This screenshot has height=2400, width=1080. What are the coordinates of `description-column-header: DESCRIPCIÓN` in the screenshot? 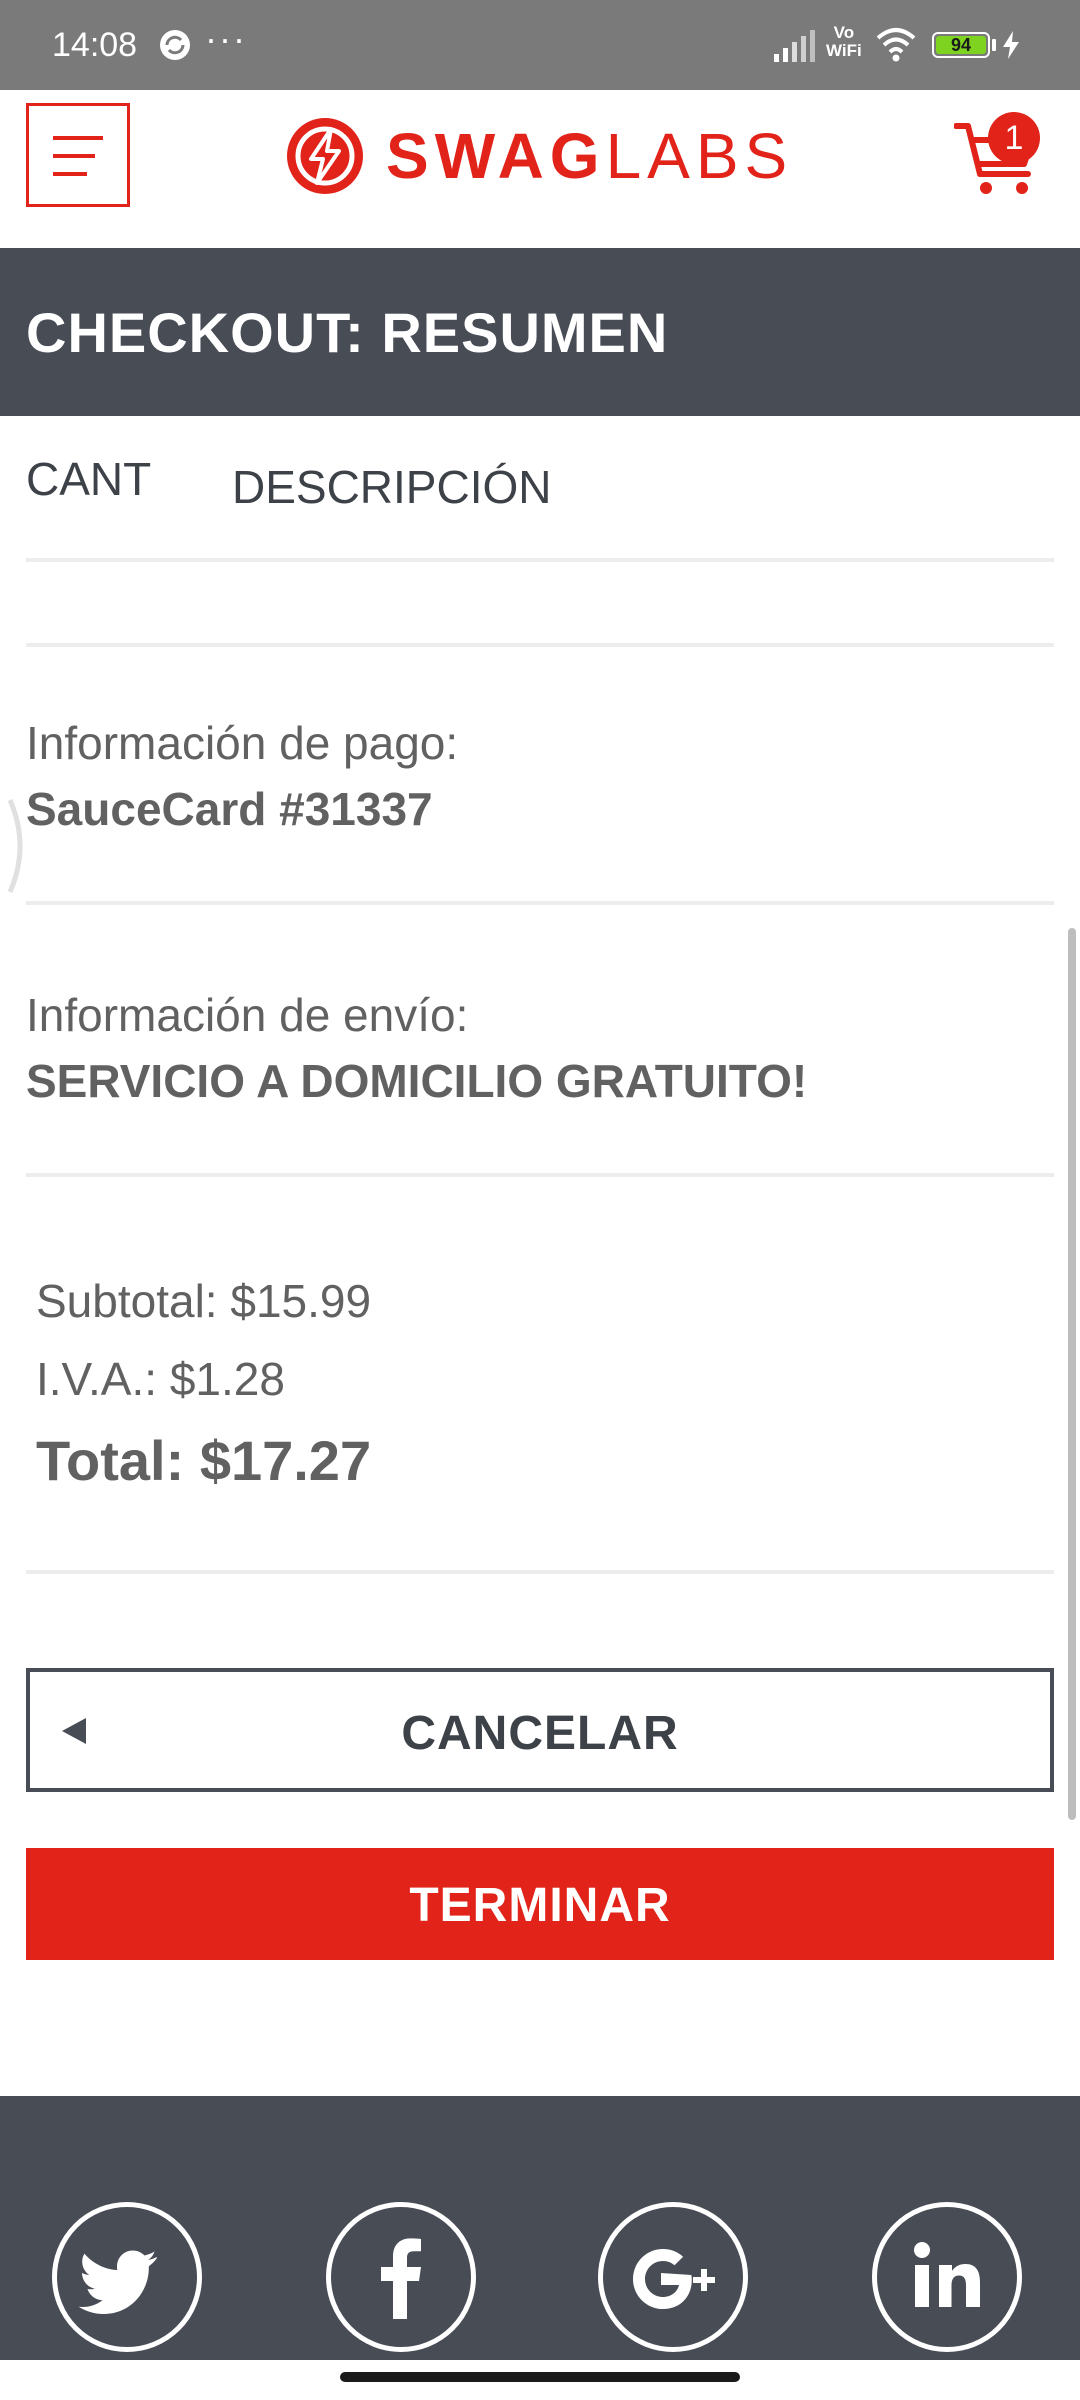 It's located at (392, 487).